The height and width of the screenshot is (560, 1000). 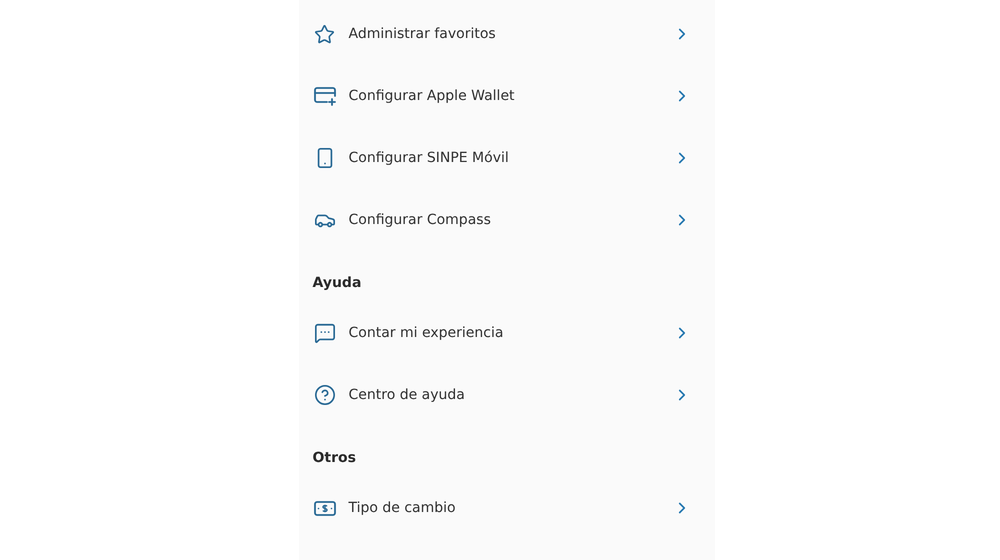 I want to click on section-heading: Ayuda, so click(x=337, y=283).